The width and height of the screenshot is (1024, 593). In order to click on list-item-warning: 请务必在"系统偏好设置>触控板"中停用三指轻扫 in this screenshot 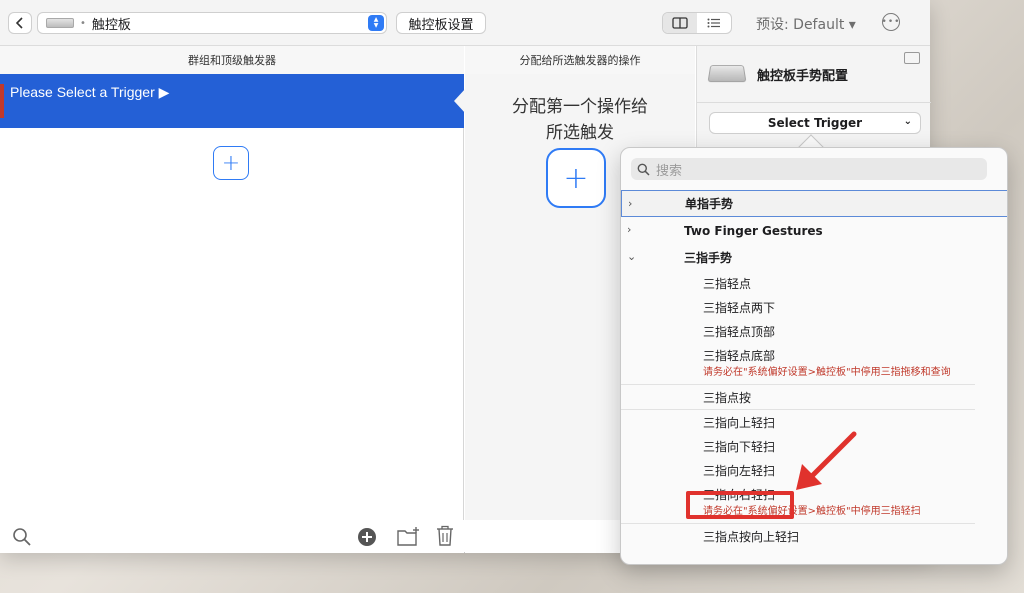, I will do `click(812, 511)`.